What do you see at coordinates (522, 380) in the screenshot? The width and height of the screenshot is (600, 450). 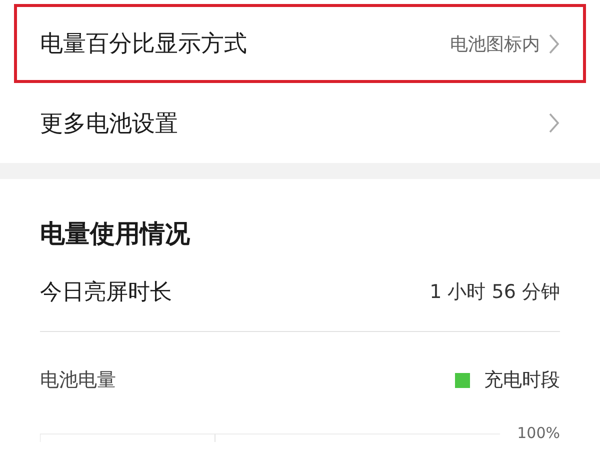 I see `legend-label: 充电时段` at bounding box center [522, 380].